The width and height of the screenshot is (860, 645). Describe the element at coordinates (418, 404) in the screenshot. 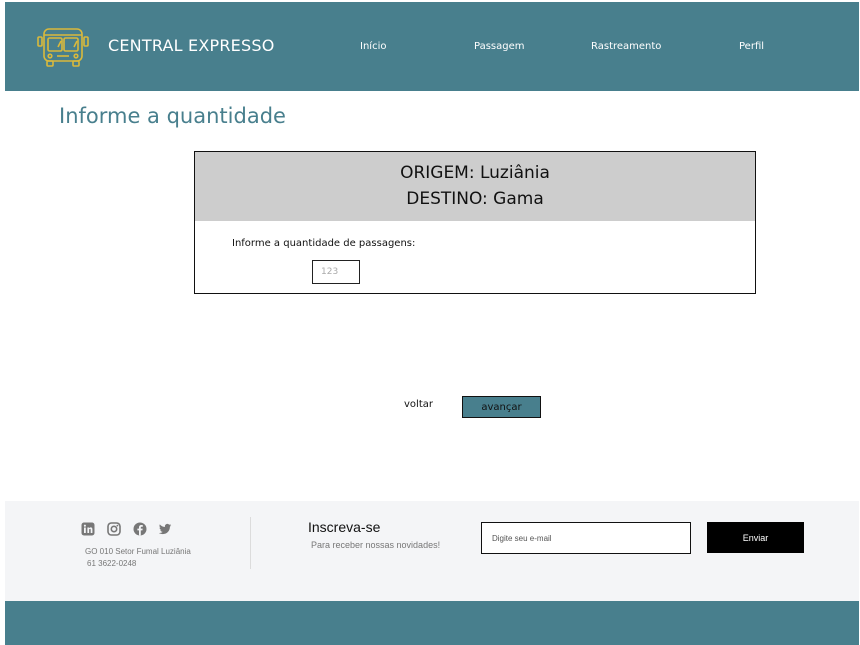

I see `back-button: voltar` at that location.